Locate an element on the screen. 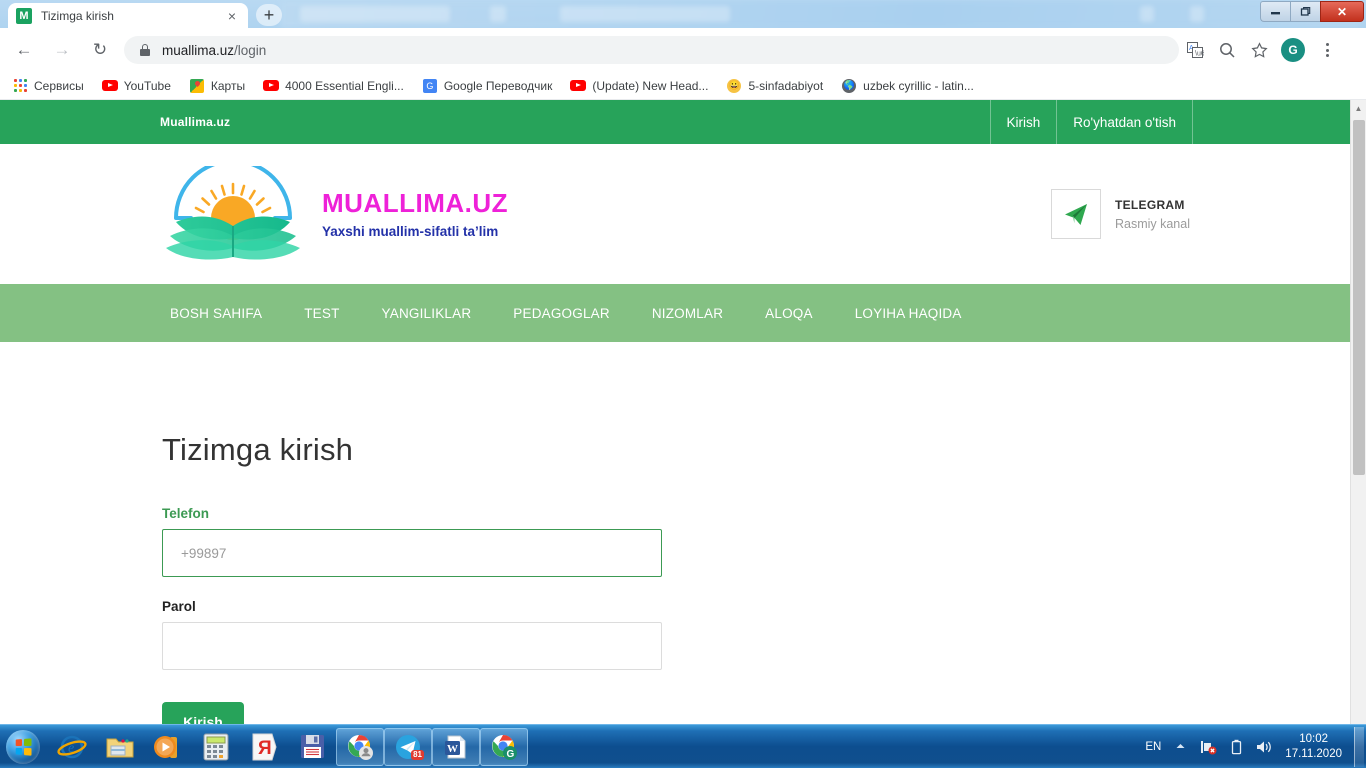 The width and height of the screenshot is (1366, 768). active-tab: M Tizimga kirish × is located at coordinates (128, 15).